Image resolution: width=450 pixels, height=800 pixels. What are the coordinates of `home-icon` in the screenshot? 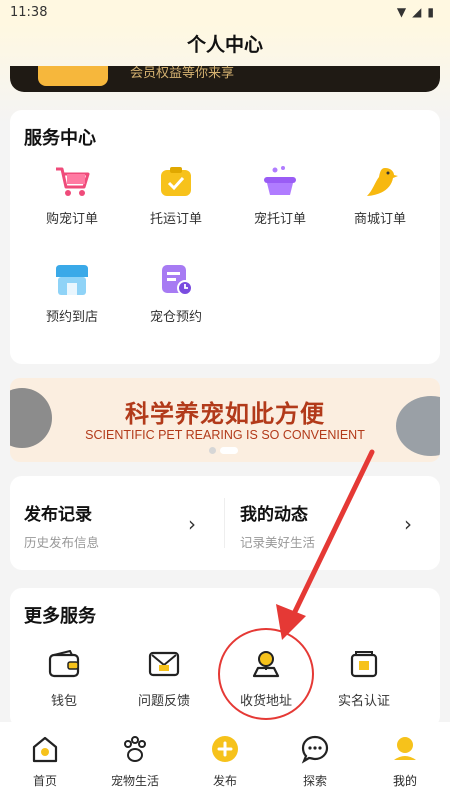 It's located at (45, 751).